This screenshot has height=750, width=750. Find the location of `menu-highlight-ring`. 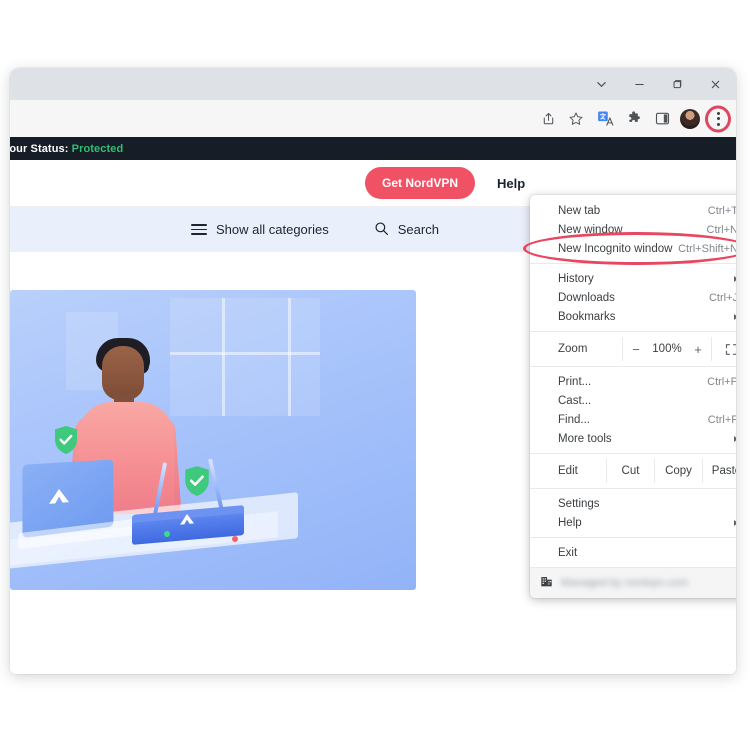

menu-highlight-ring is located at coordinates (718, 118).